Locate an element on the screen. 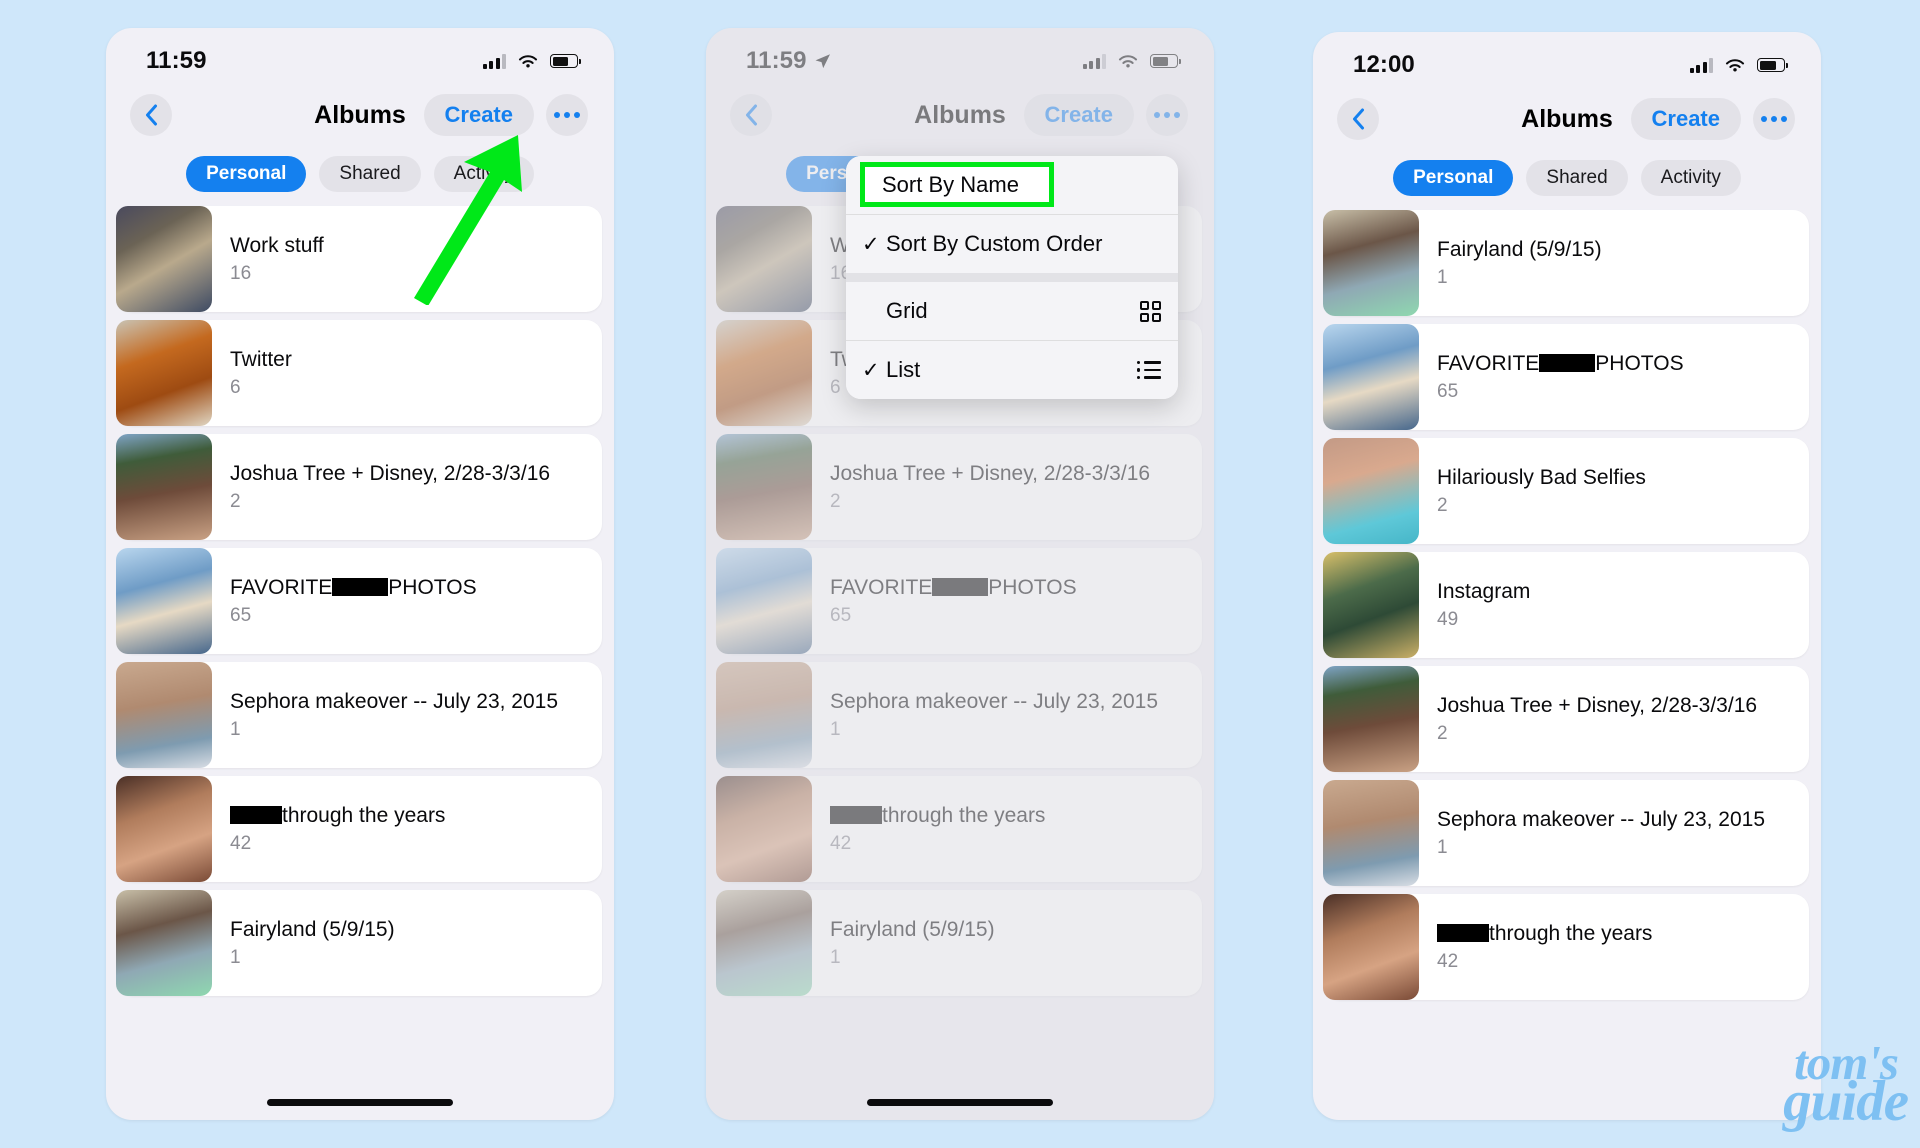 This screenshot has width=1920, height=1148. status-bar-left: 11:59 is located at coordinates (788, 61).